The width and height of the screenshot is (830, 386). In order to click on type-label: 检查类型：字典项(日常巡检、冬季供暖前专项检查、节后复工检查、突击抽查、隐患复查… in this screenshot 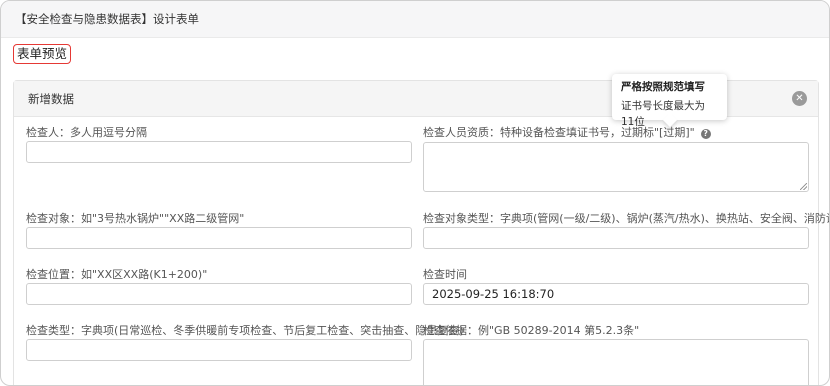, I will do `click(245, 330)`.